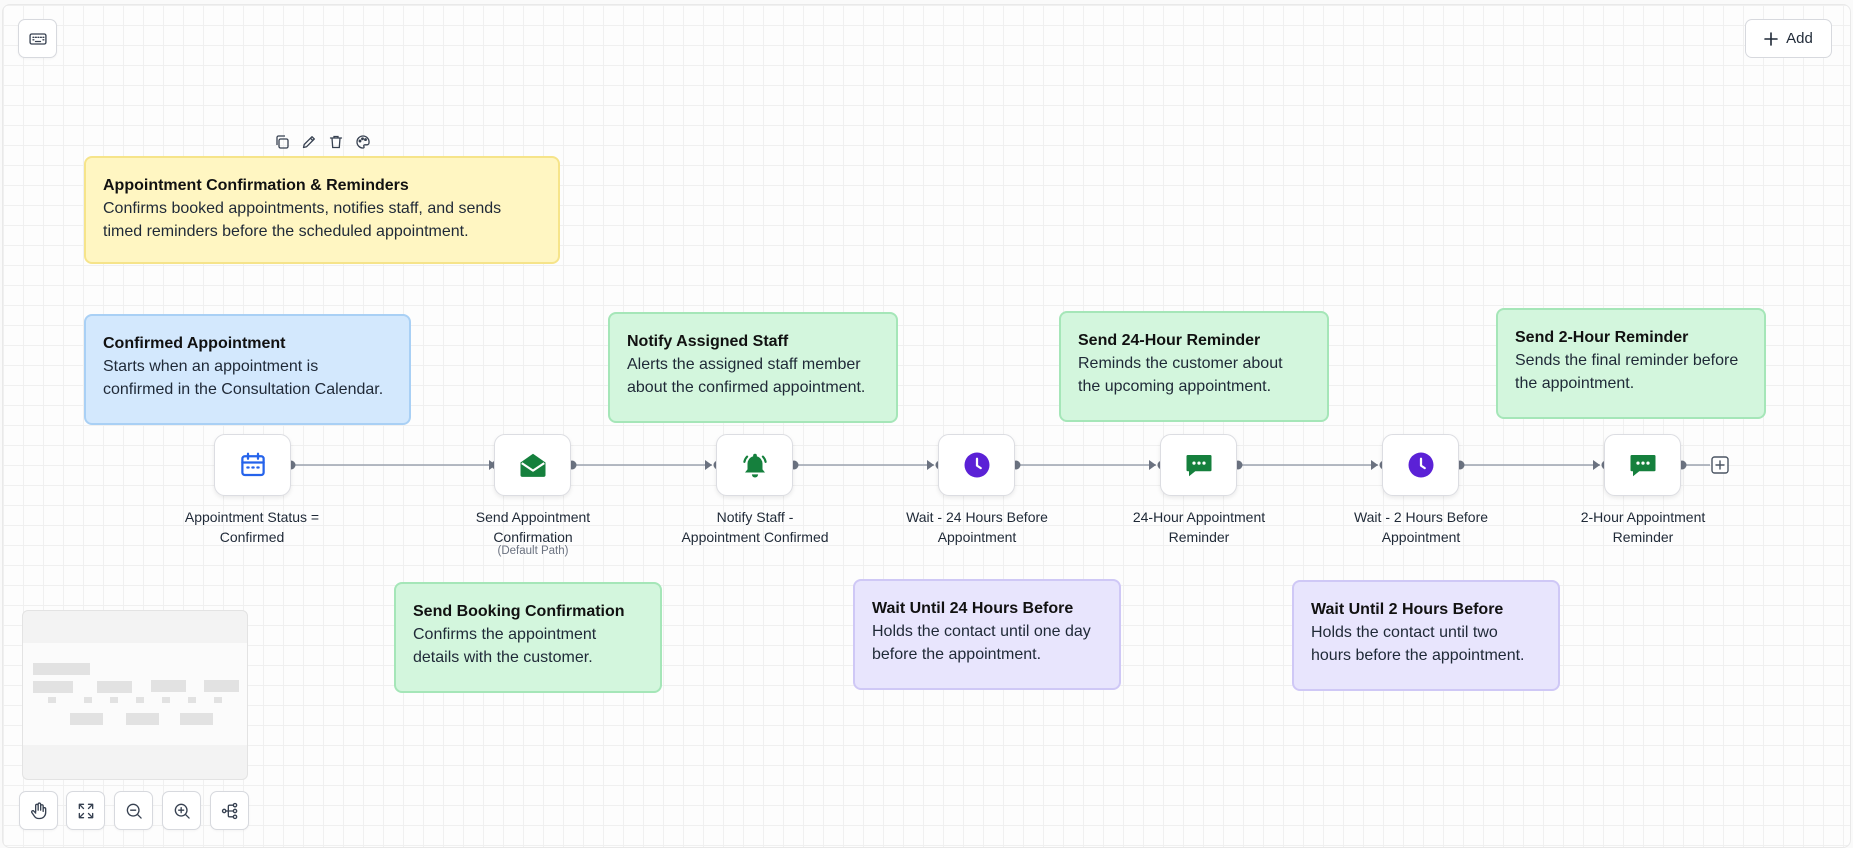 This screenshot has height=848, width=1853. I want to click on minimap-viewport, so click(135, 694).